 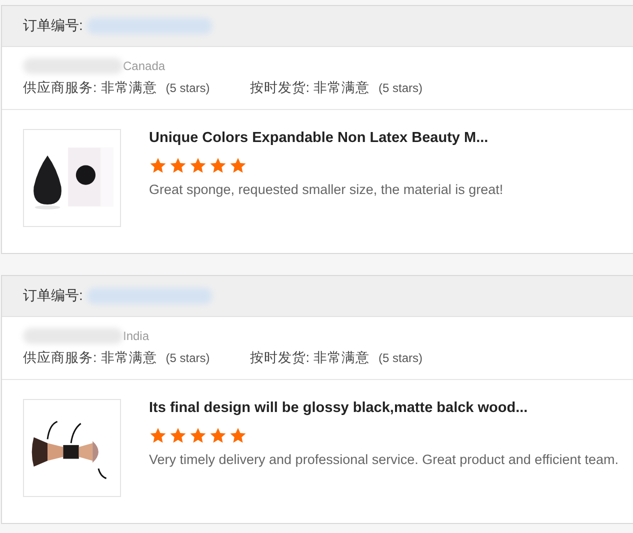 What do you see at coordinates (326, 189) in the screenshot?
I see `review-text: Great sponge, requested smaller size, the material is great!` at bounding box center [326, 189].